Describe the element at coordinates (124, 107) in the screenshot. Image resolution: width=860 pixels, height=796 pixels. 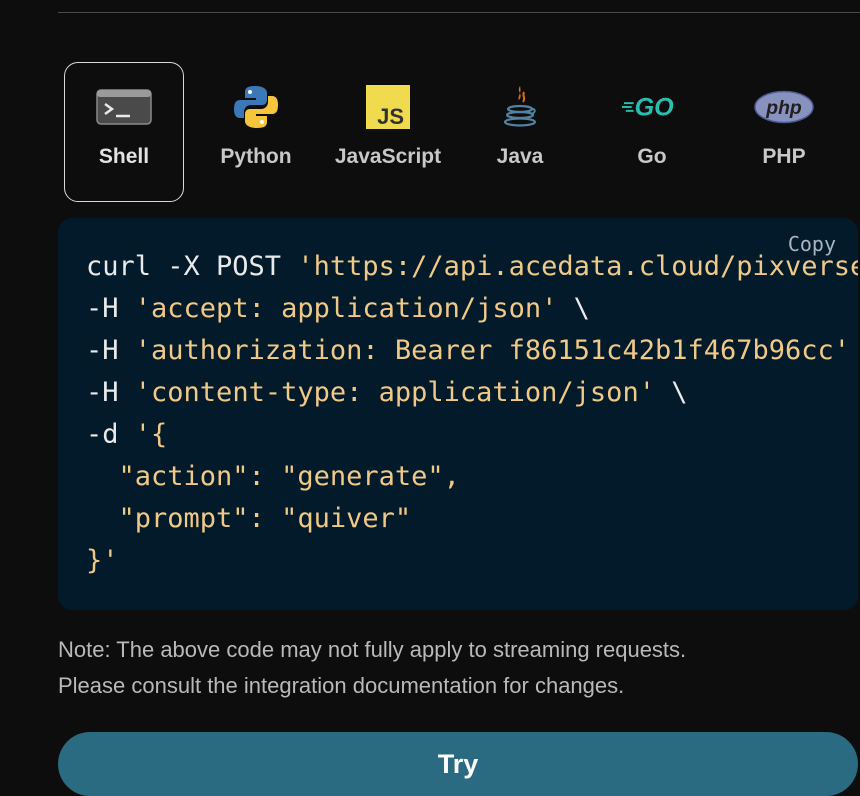
I see `terminal-icon` at that location.